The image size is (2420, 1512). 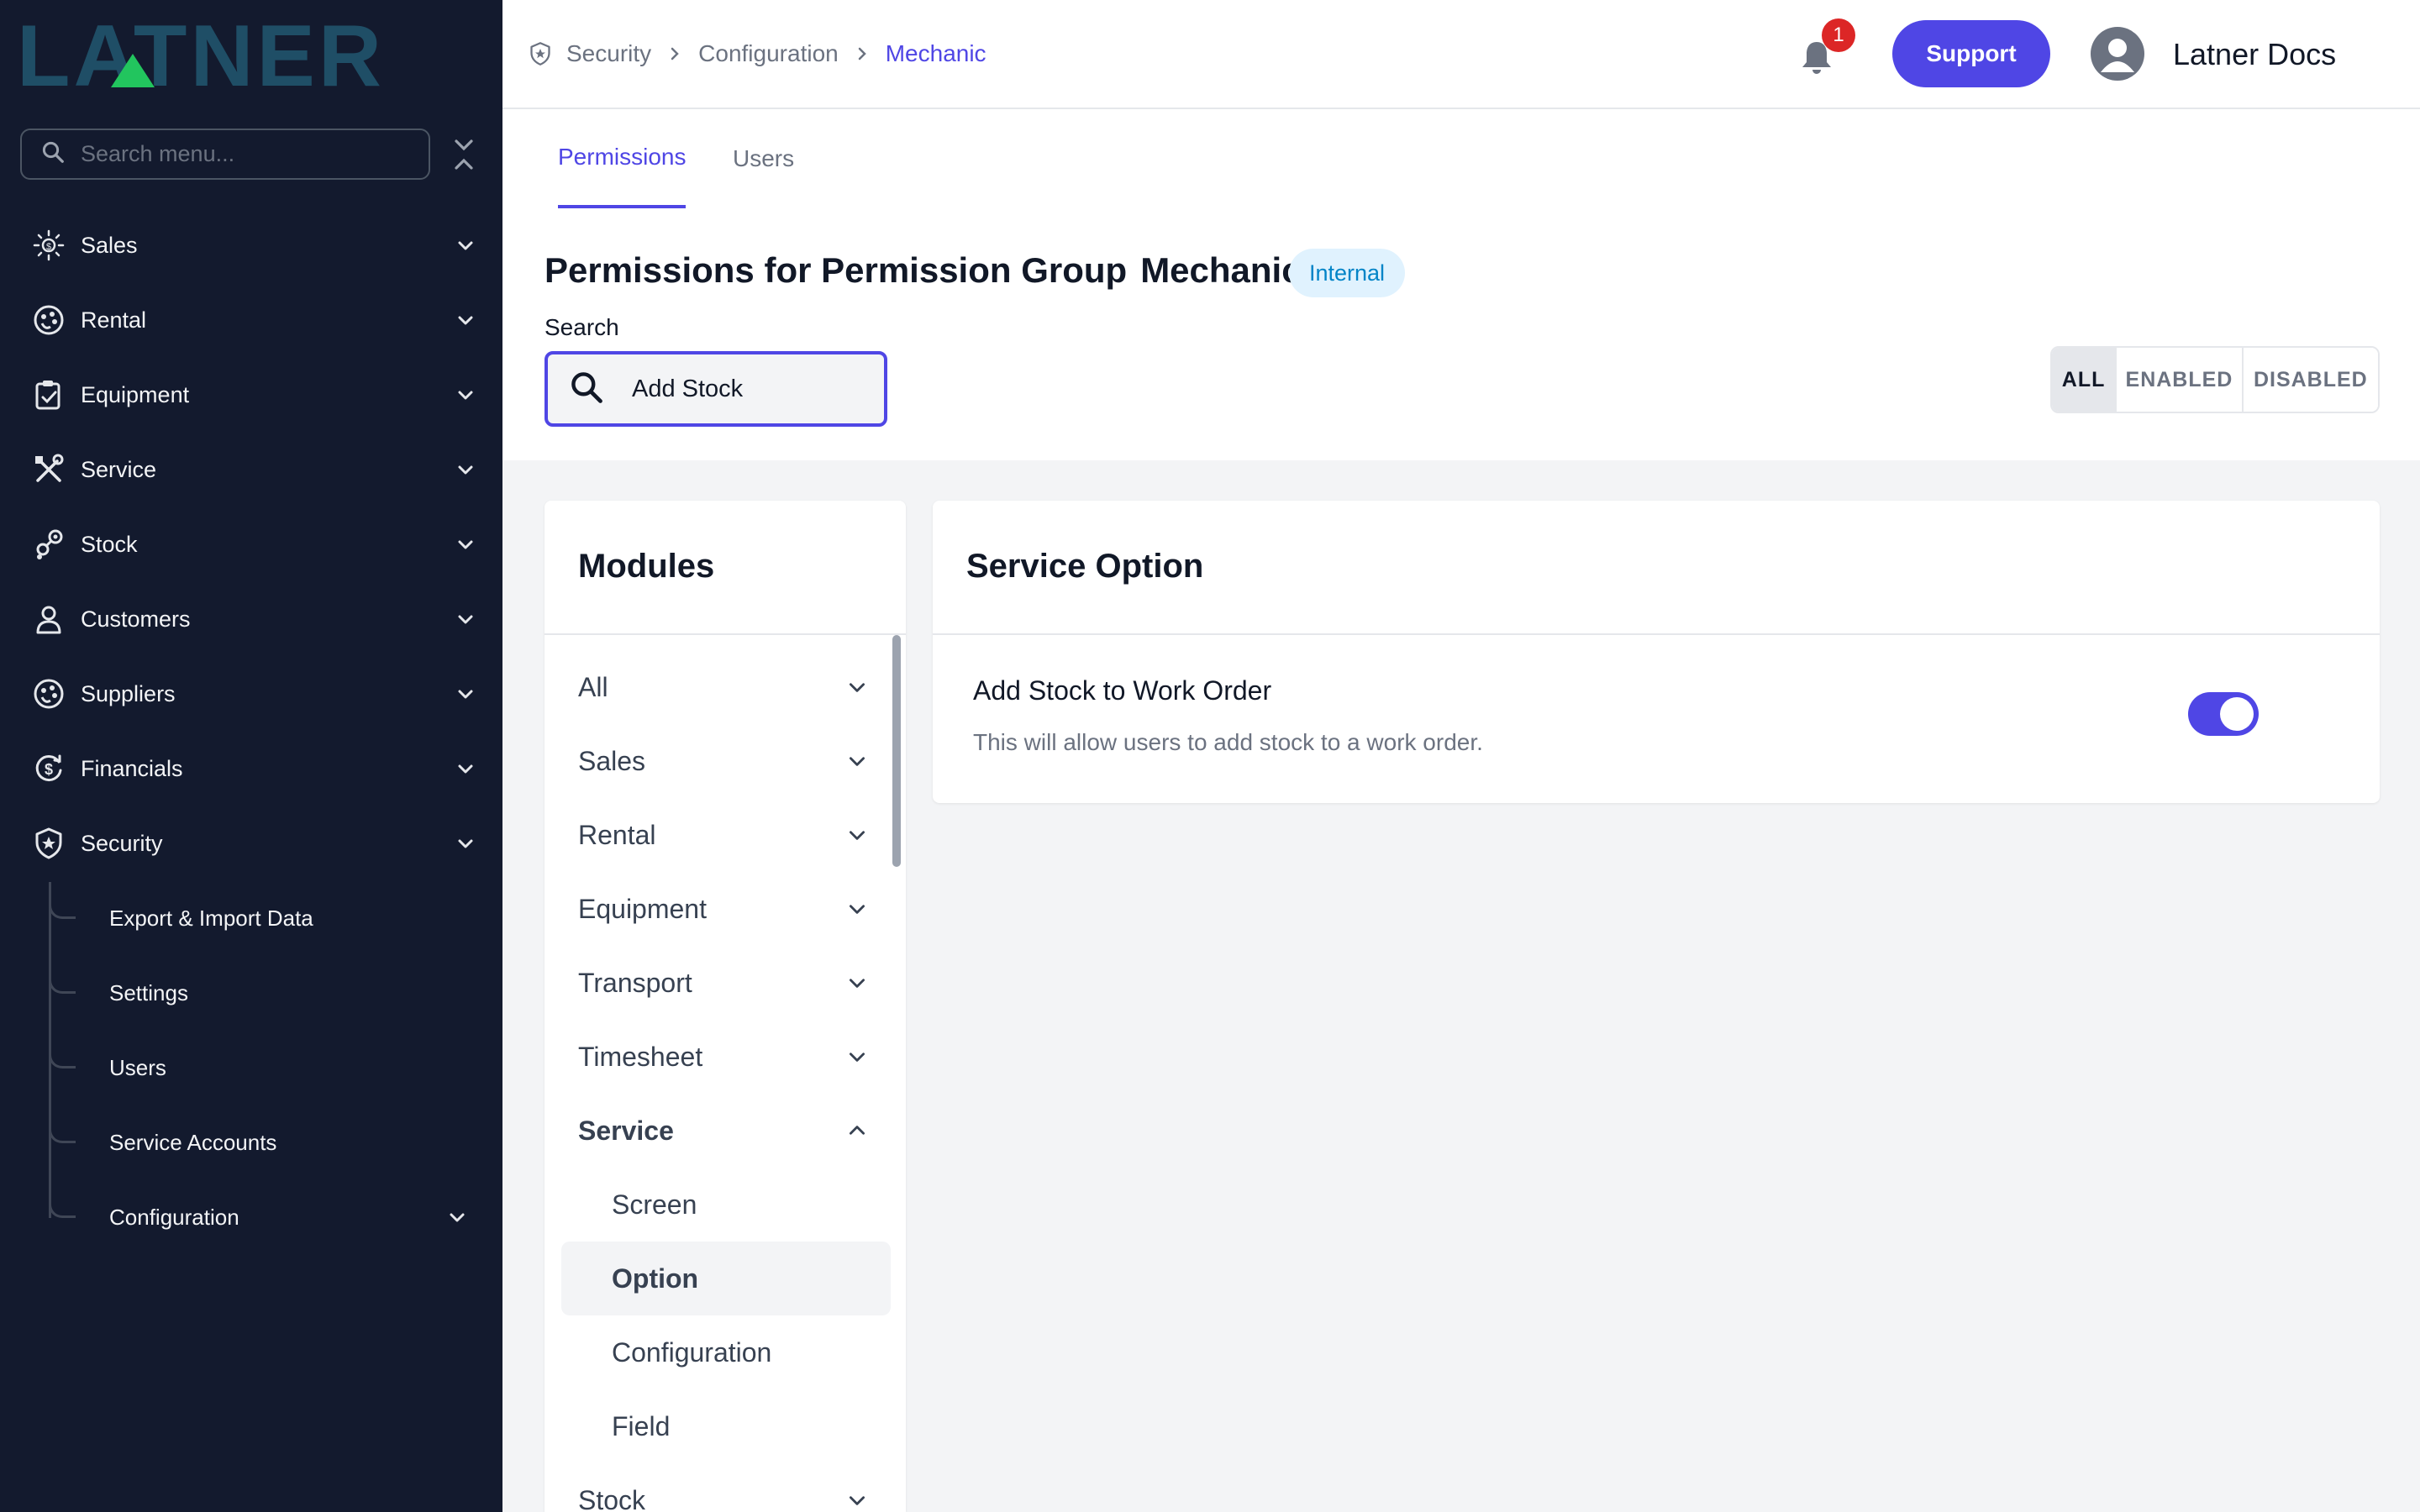 What do you see at coordinates (626, 1130) in the screenshot?
I see `module-label: Service` at bounding box center [626, 1130].